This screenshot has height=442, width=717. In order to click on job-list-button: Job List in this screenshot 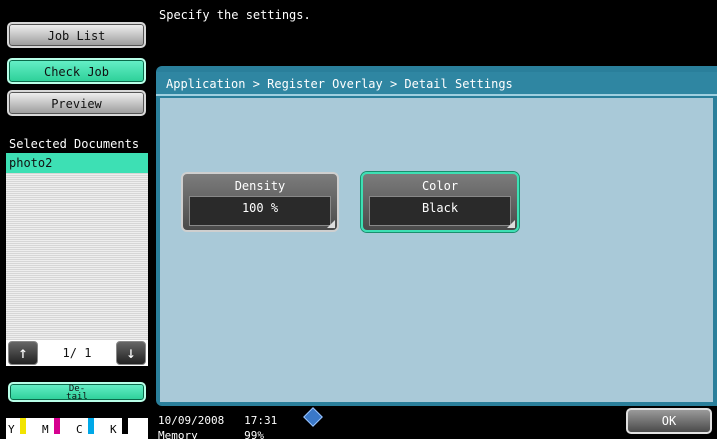, I will do `click(76, 35)`.